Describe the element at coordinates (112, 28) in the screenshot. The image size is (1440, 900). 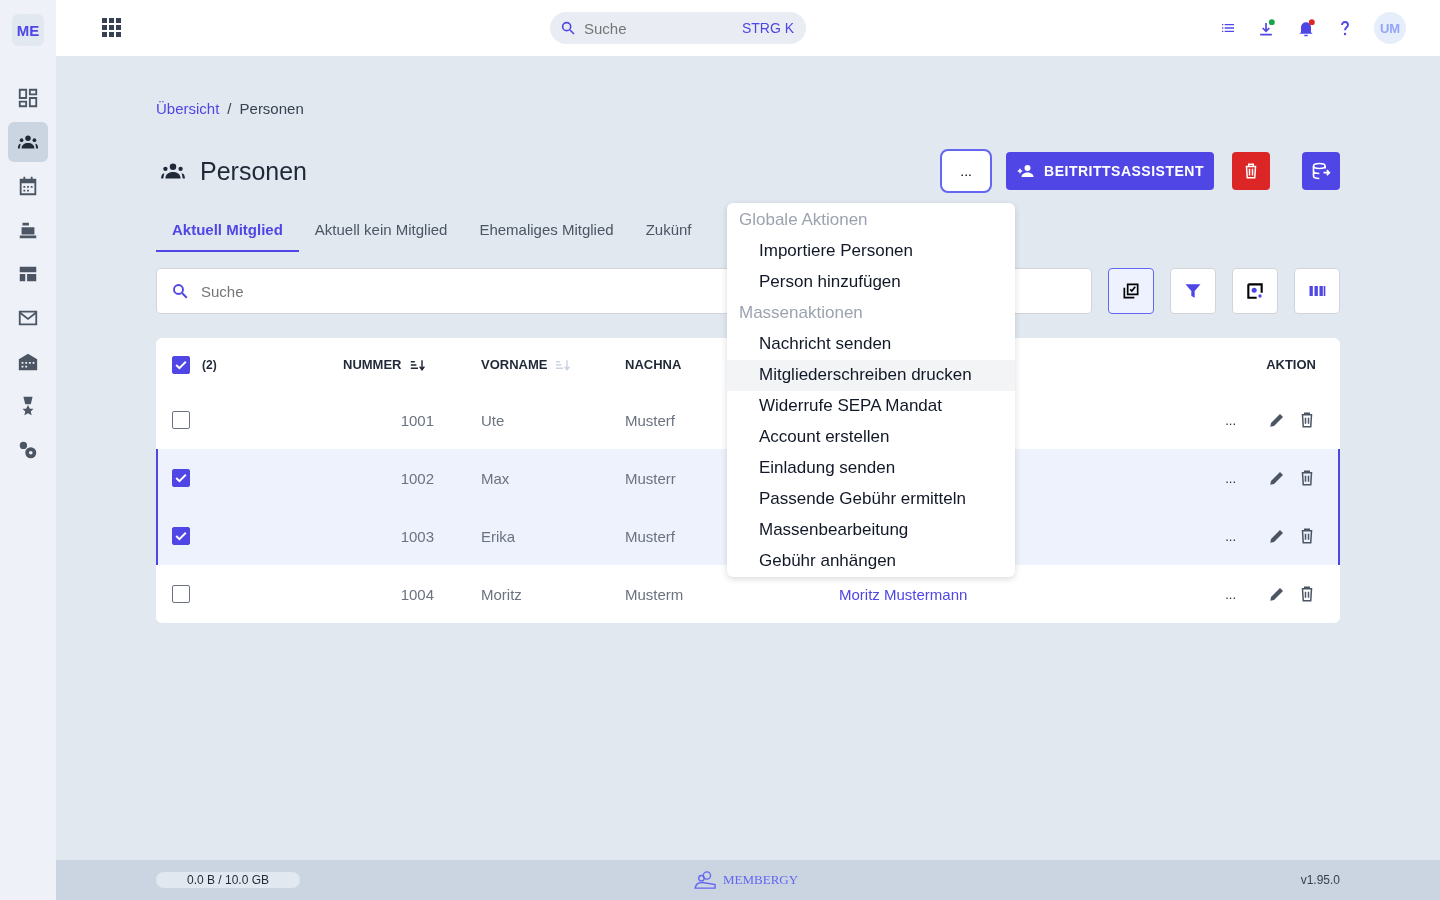
I see `apps-grid-icon` at that location.